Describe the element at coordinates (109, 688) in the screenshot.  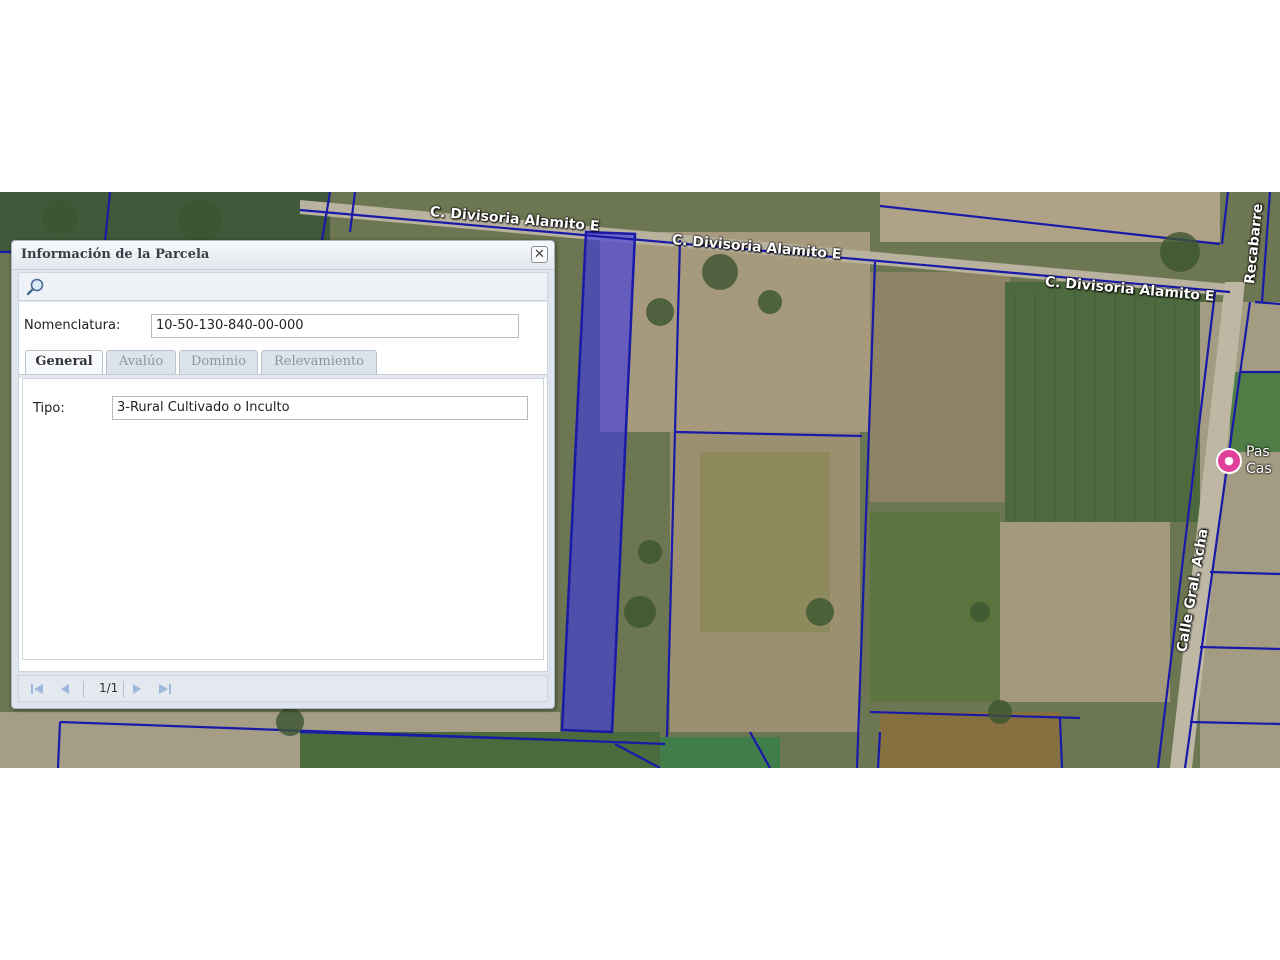
I see `page-info: 1/1` at that location.